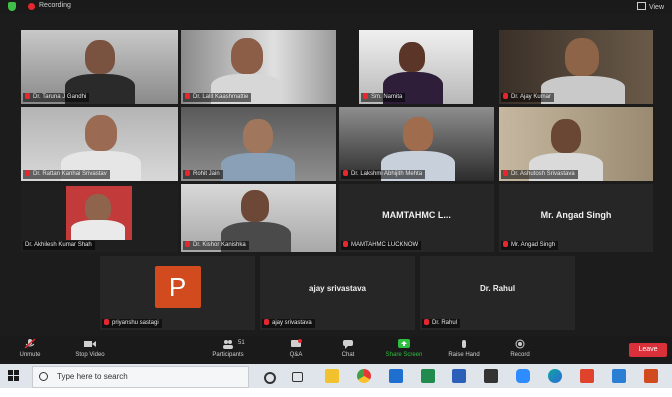 The width and height of the screenshot is (672, 397). Describe the element at coordinates (404, 343) in the screenshot. I see `share-screen-icon` at that location.